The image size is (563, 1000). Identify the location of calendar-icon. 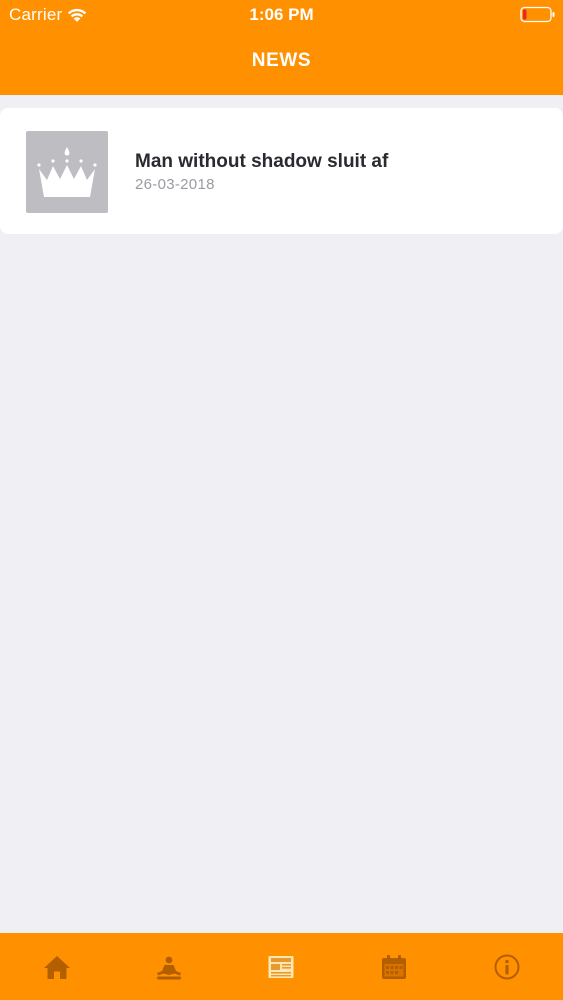
(394, 967).